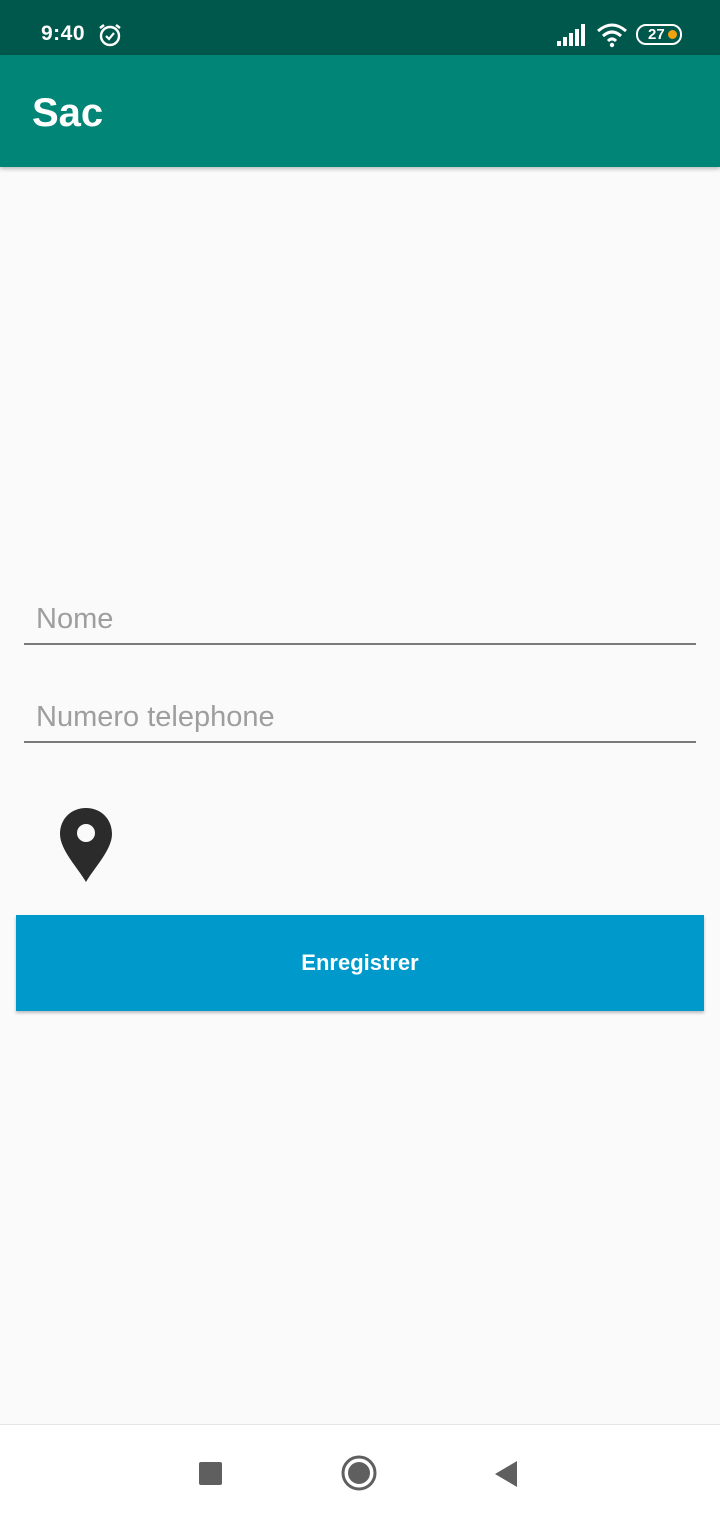 Image resolution: width=720 pixels, height=1520 pixels. I want to click on app-bar: Sac, so click(360, 111).